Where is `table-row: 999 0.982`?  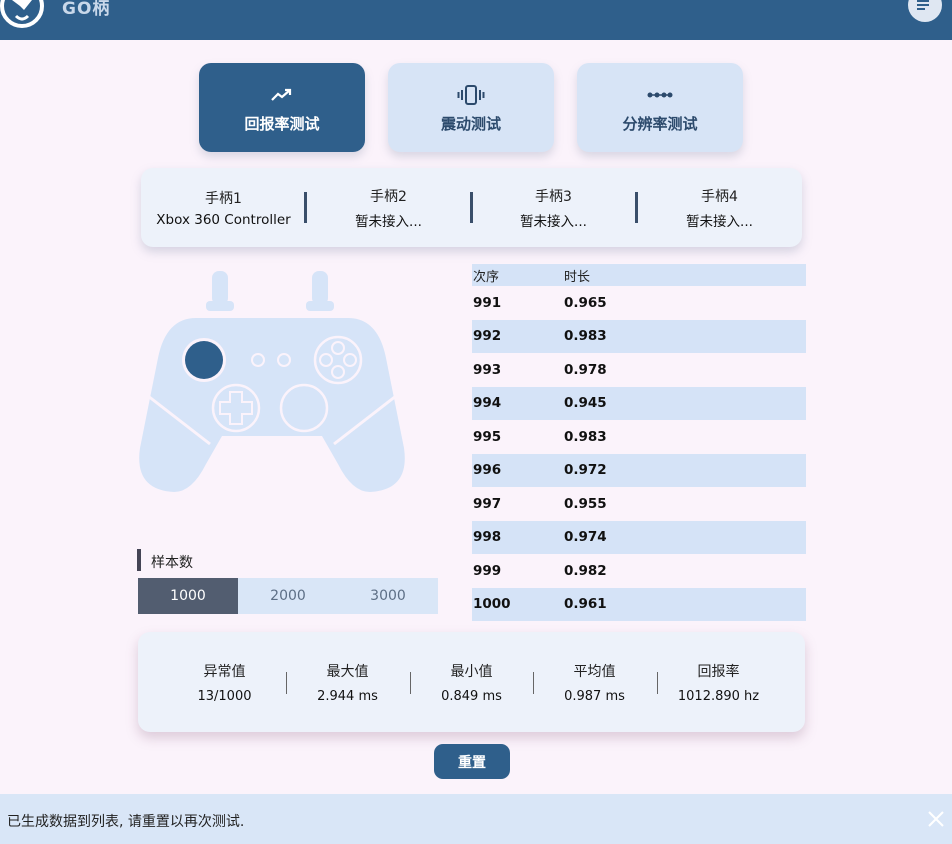
table-row: 999 0.982 is located at coordinates (639, 571).